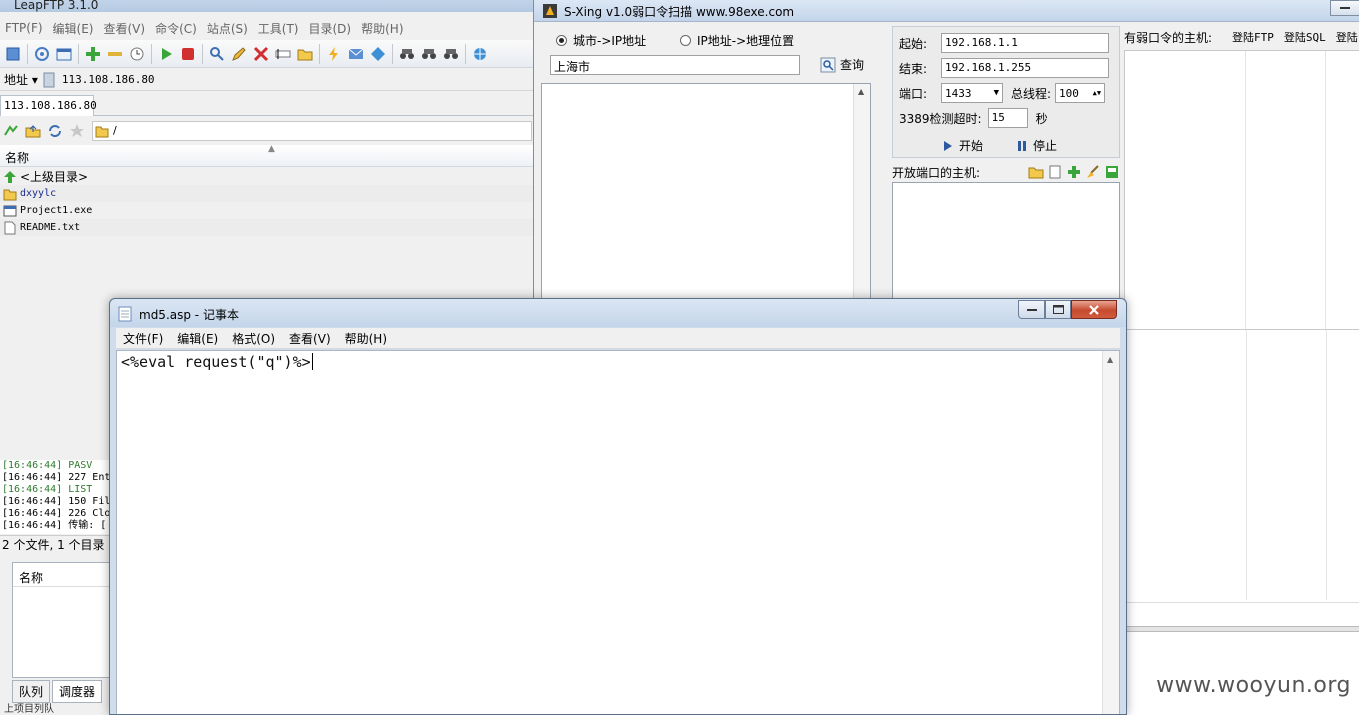  Describe the element at coordinates (278, 28) in the screenshot. I see `menu-tools: 工具(T)` at that location.